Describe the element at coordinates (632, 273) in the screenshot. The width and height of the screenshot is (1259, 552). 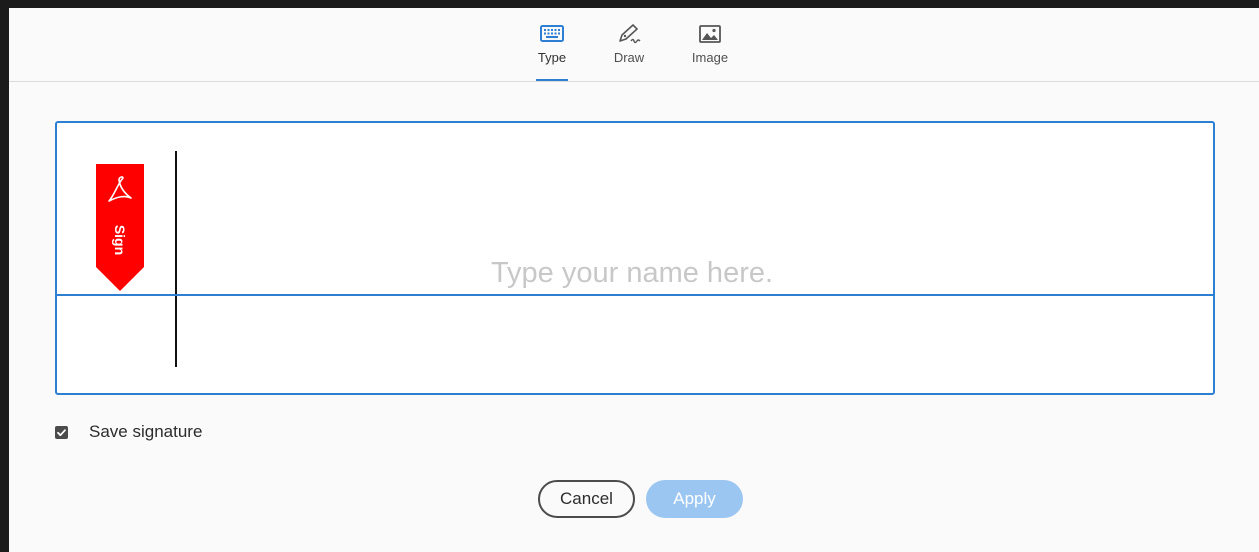
I see `signature-name-input` at that location.